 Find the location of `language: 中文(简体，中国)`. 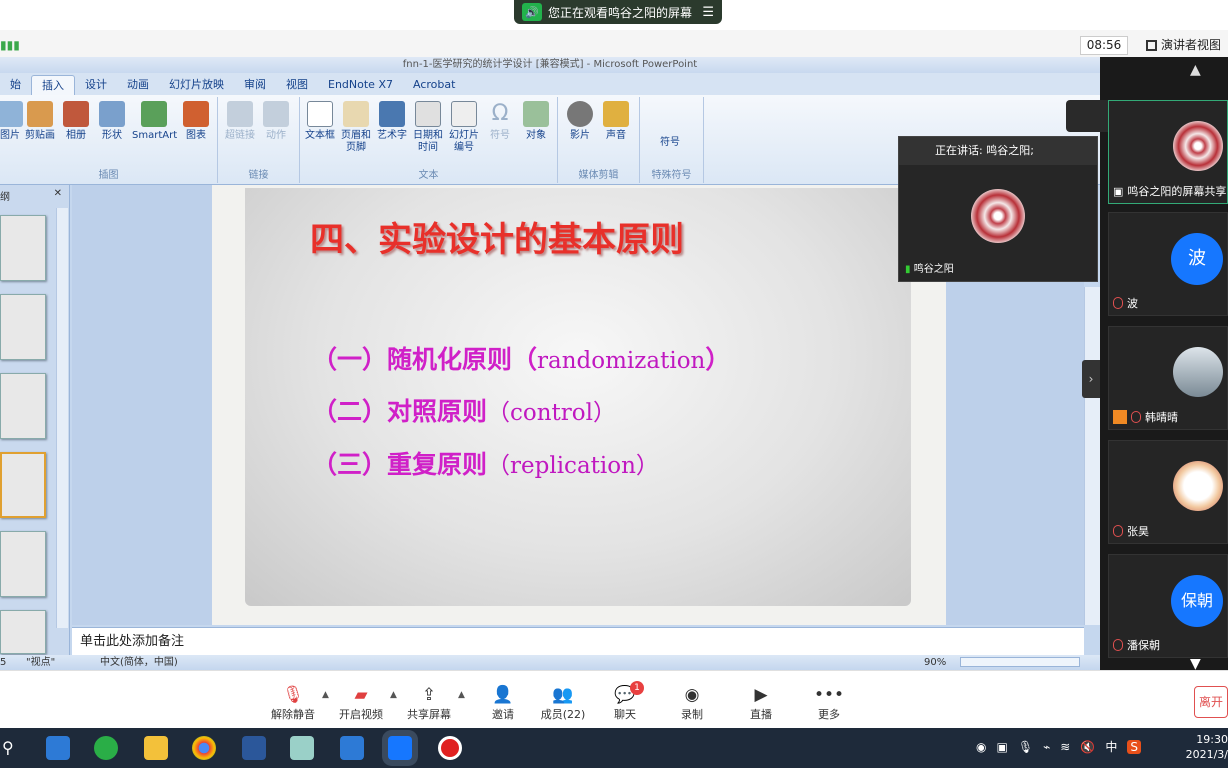

language: 中文(简体，中国) is located at coordinates (139, 662).